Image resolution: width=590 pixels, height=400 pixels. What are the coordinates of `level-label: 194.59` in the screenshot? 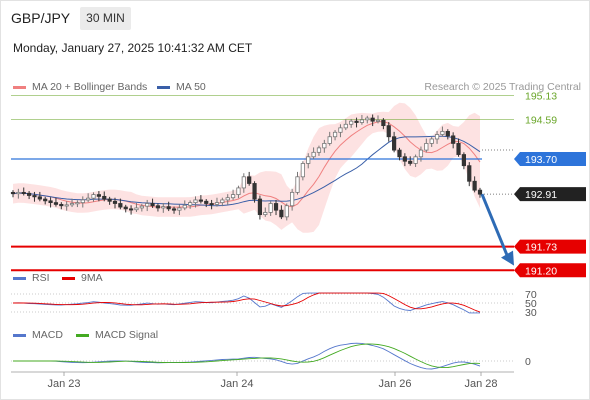 It's located at (541, 120).